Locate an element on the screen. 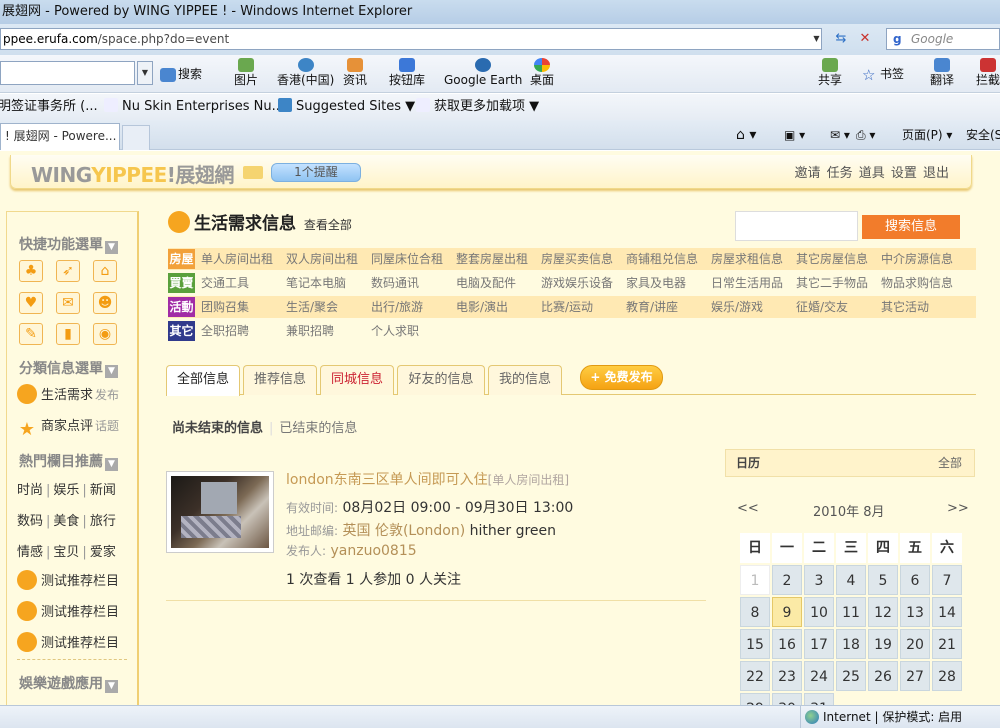  calendar-next: >> is located at coordinates (958, 508).